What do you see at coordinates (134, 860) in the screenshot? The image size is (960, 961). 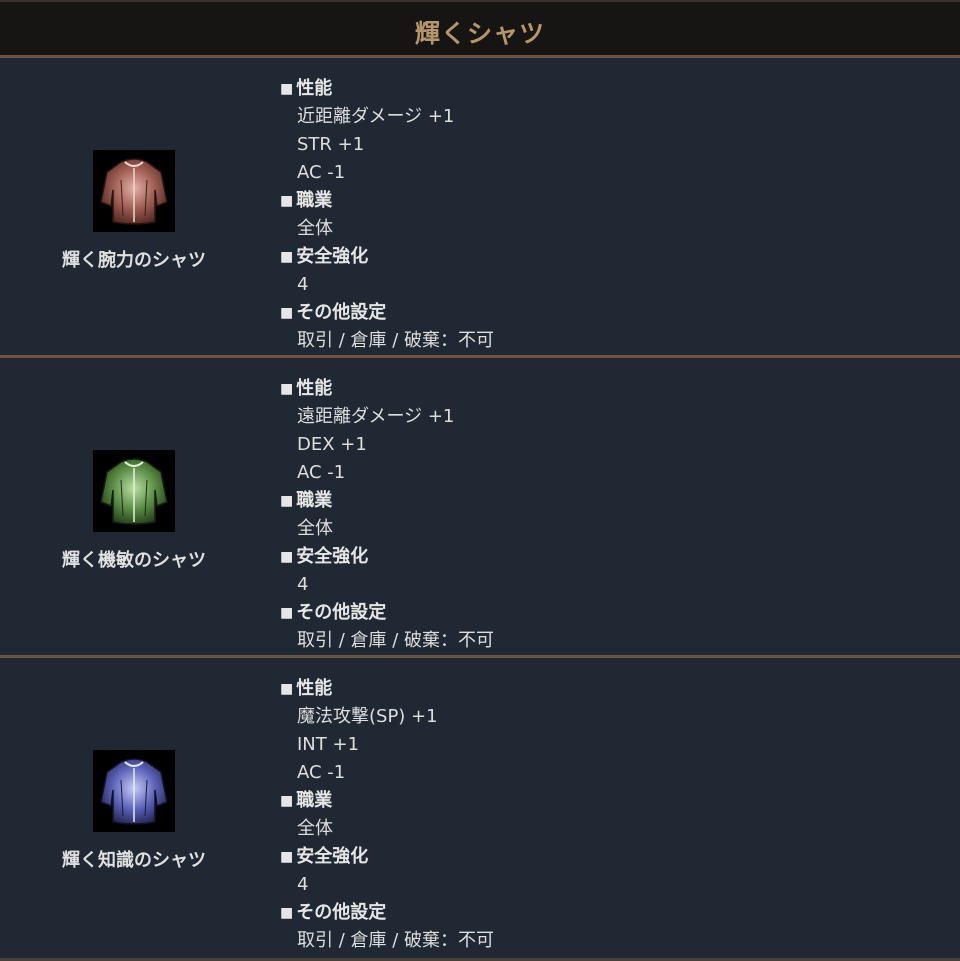 I see `item-name: 輝く知識のシャツ` at bounding box center [134, 860].